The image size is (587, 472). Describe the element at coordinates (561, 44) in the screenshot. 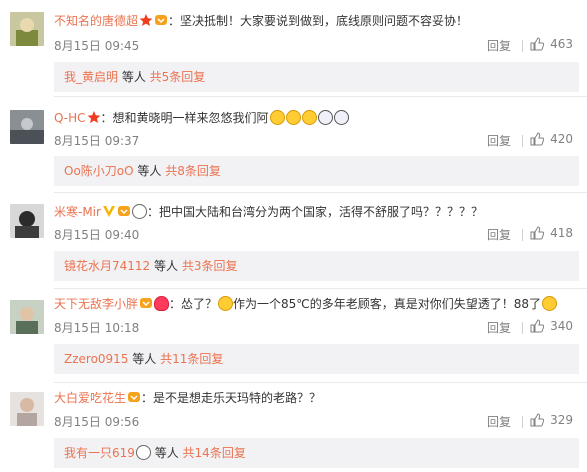

I see `like-count: 463` at that location.